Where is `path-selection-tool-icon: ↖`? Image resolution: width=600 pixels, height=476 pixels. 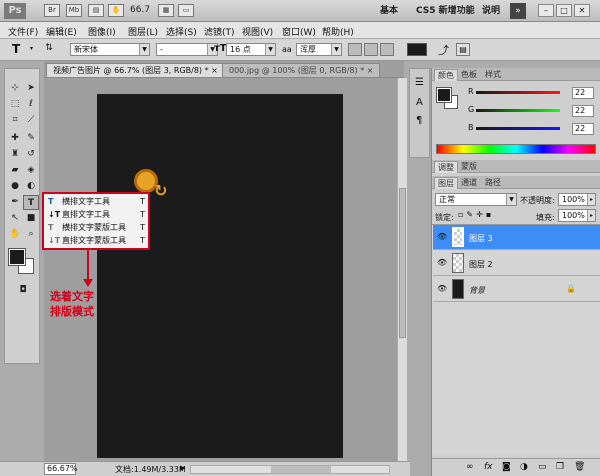
path-selection-tool-icon: ↖ is located at coordinates (15, 218).